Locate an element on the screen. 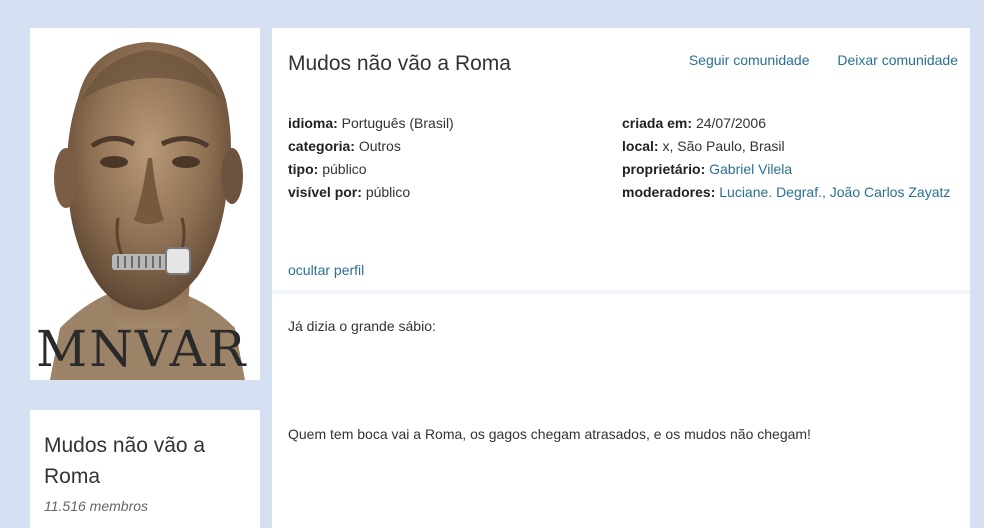 This screenshot has width=984, height=528. info-label: local: is located at coordinates (640, 146).